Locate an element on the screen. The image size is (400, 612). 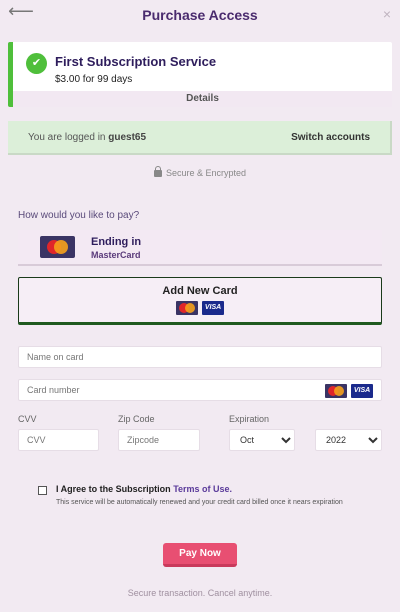
footer-note: Secure transaction. Cancel anytime. is located at coordinates (200, 593).